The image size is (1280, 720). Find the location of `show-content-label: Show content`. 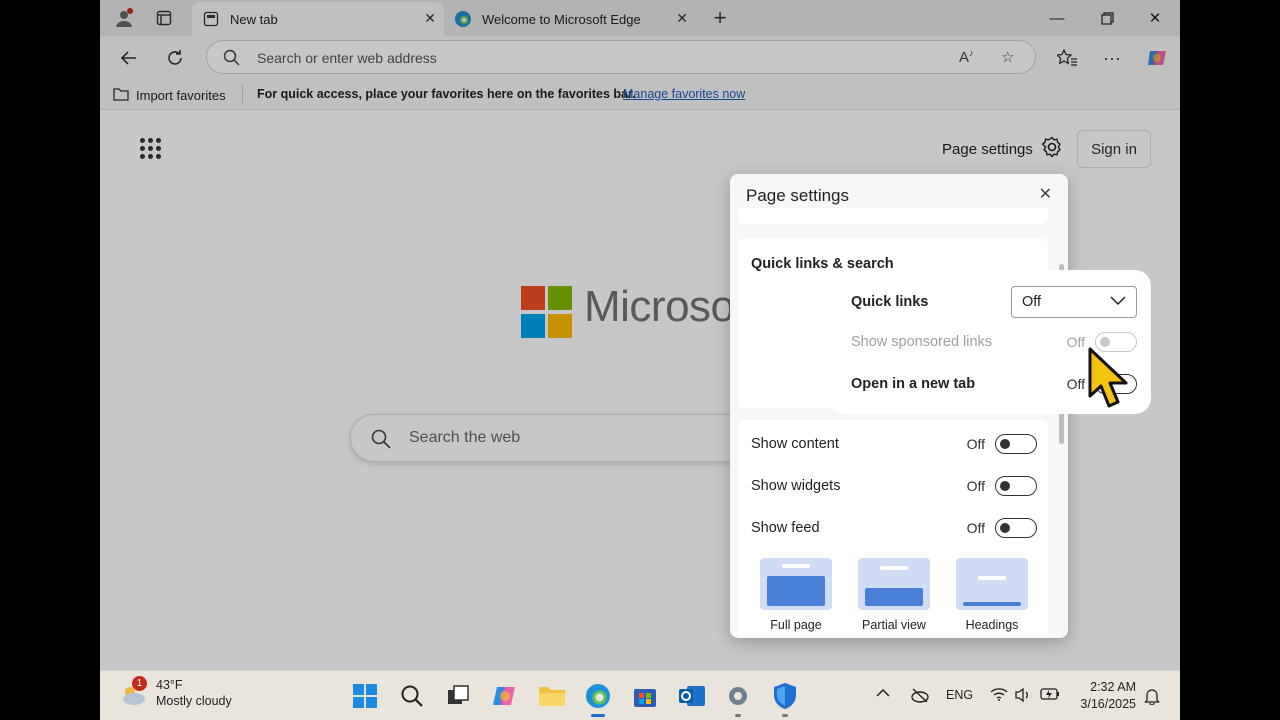

show-content-label: Show content is located at coordinates (795, 444).